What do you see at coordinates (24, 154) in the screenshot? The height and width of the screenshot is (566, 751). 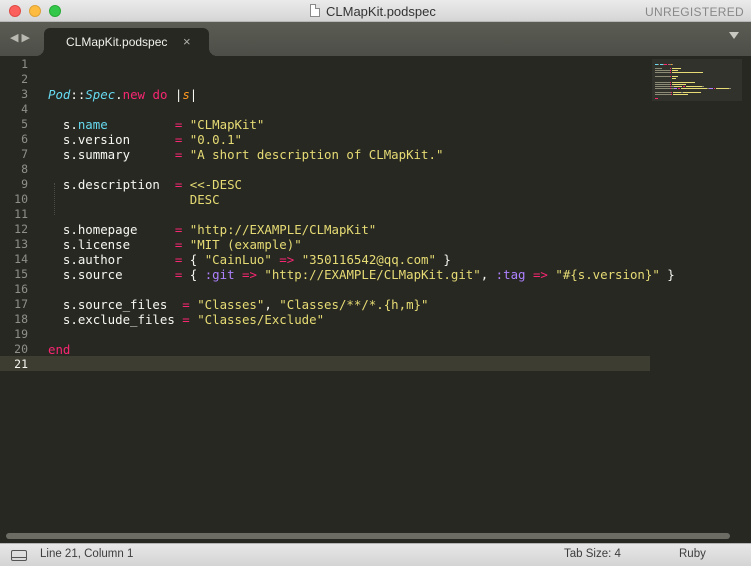 I see `line-number: 7` at bounding box center [24, 154].